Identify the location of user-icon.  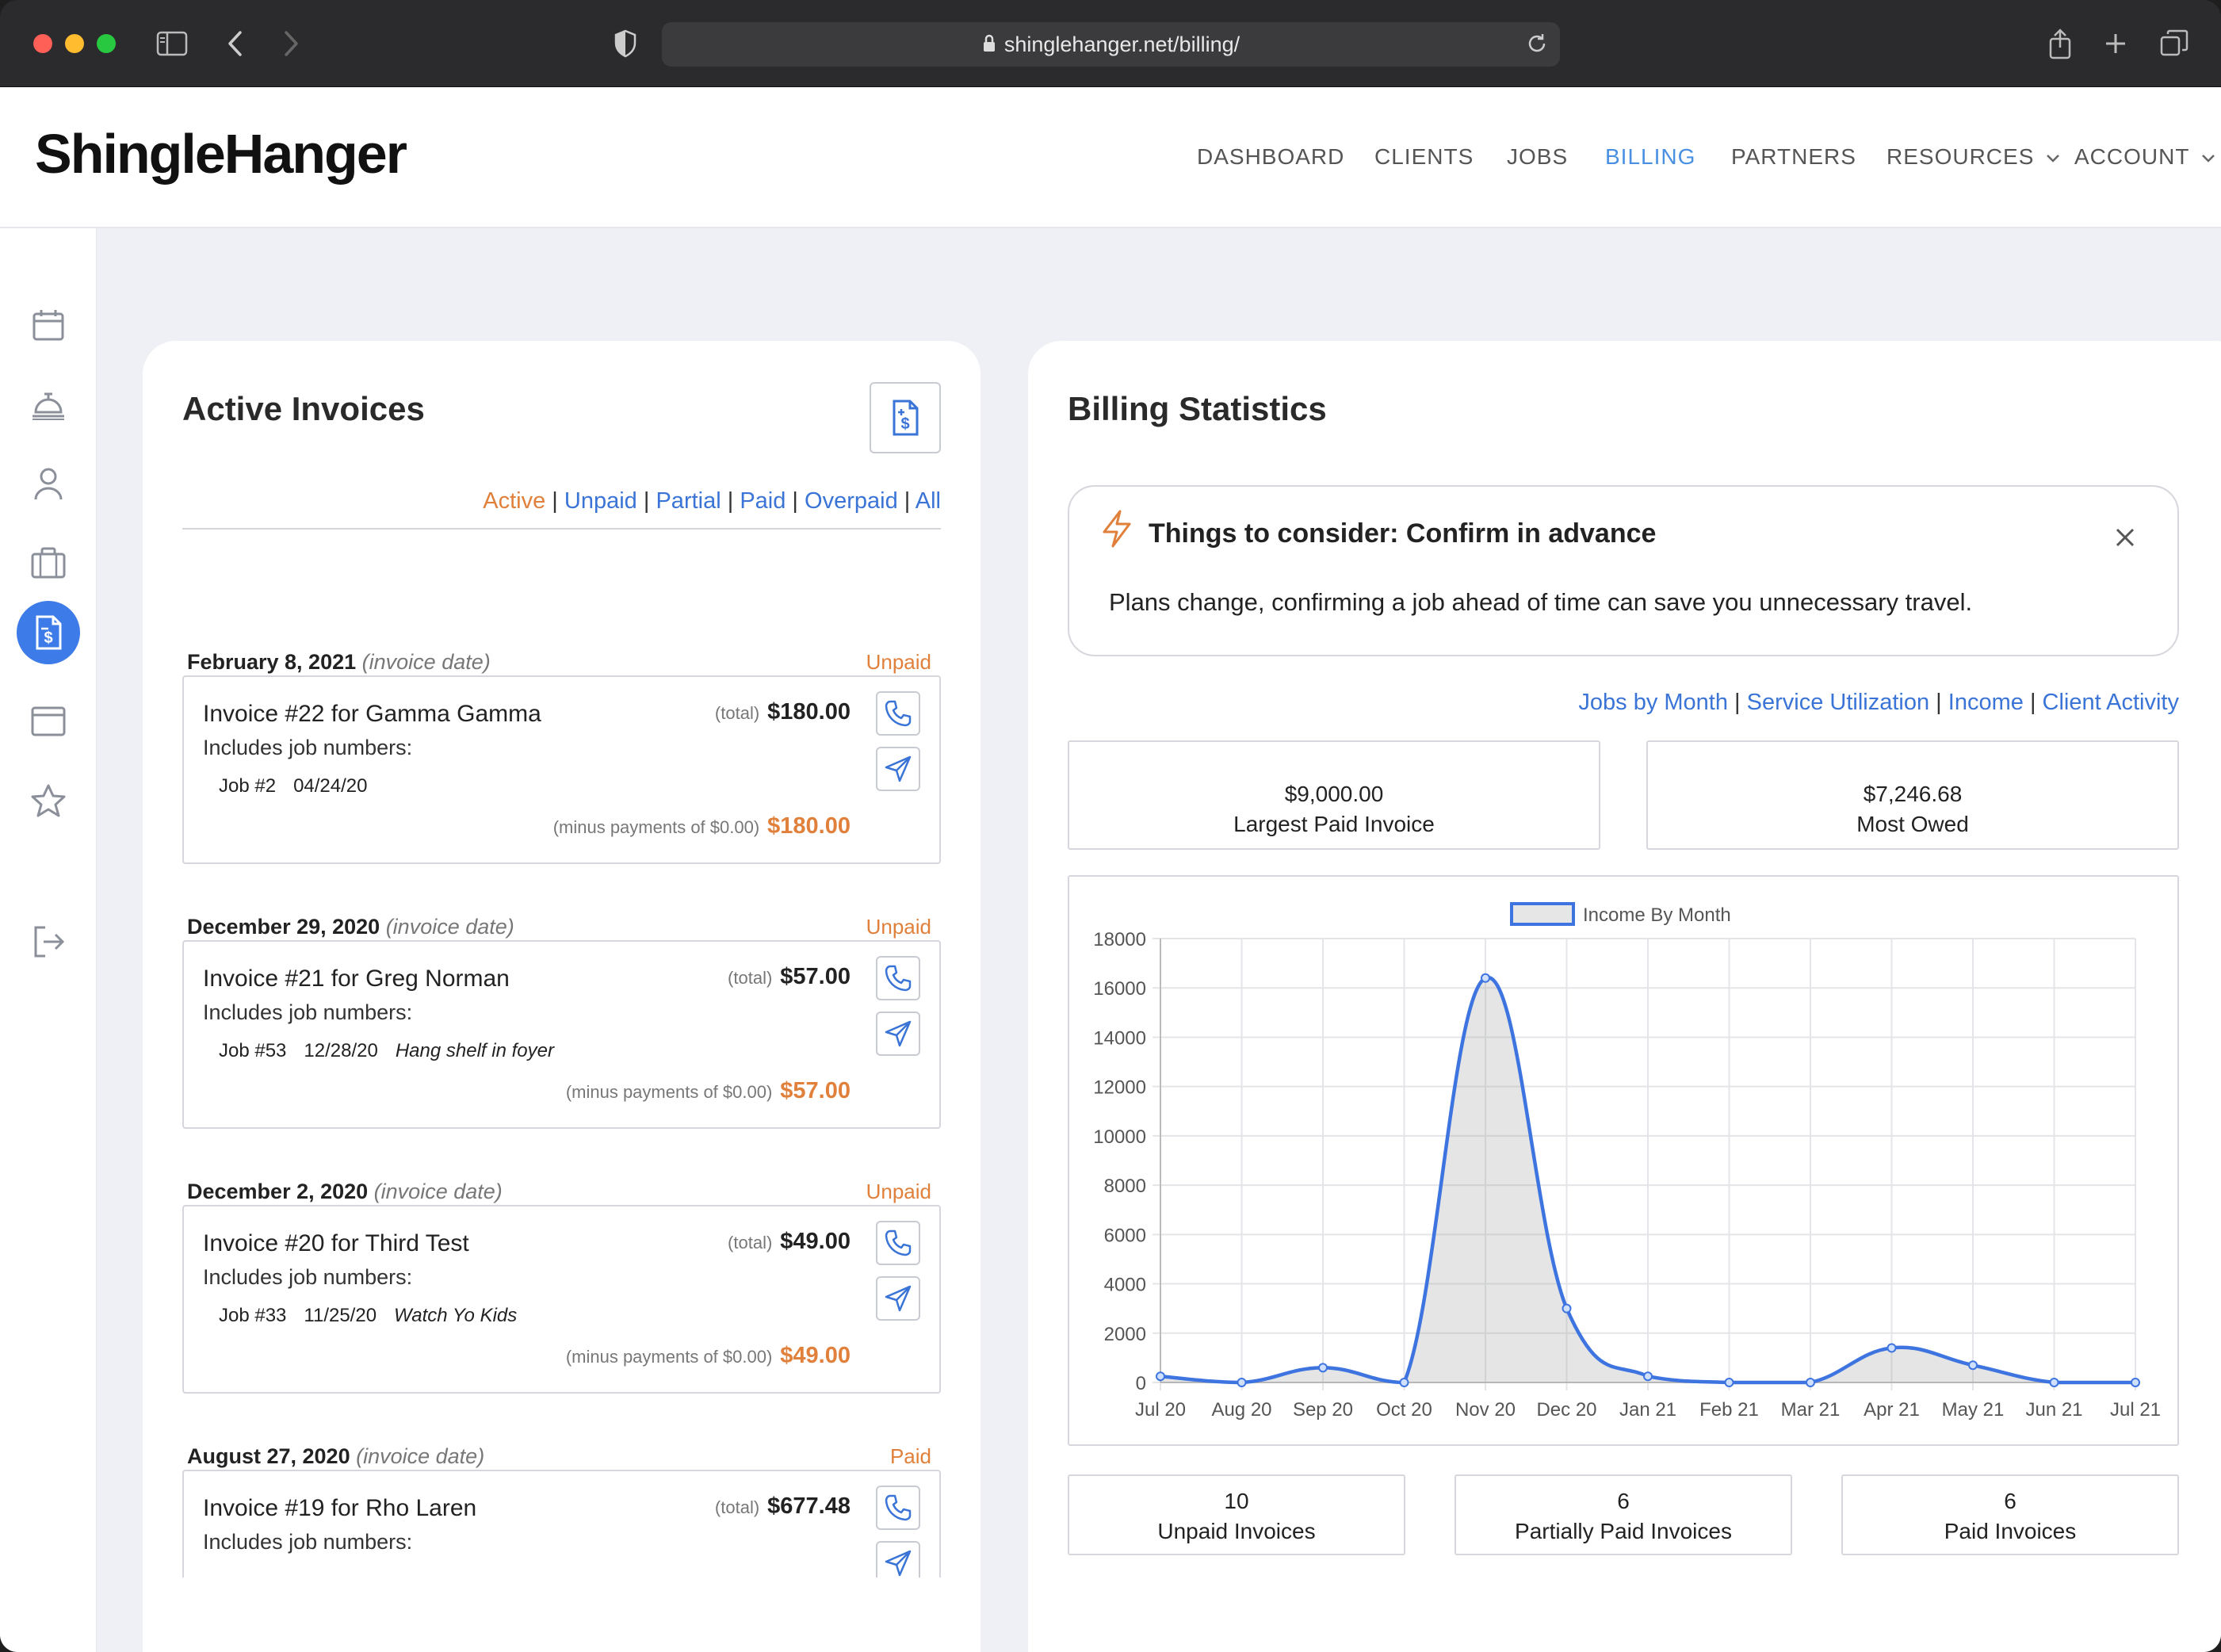
(48, 484).